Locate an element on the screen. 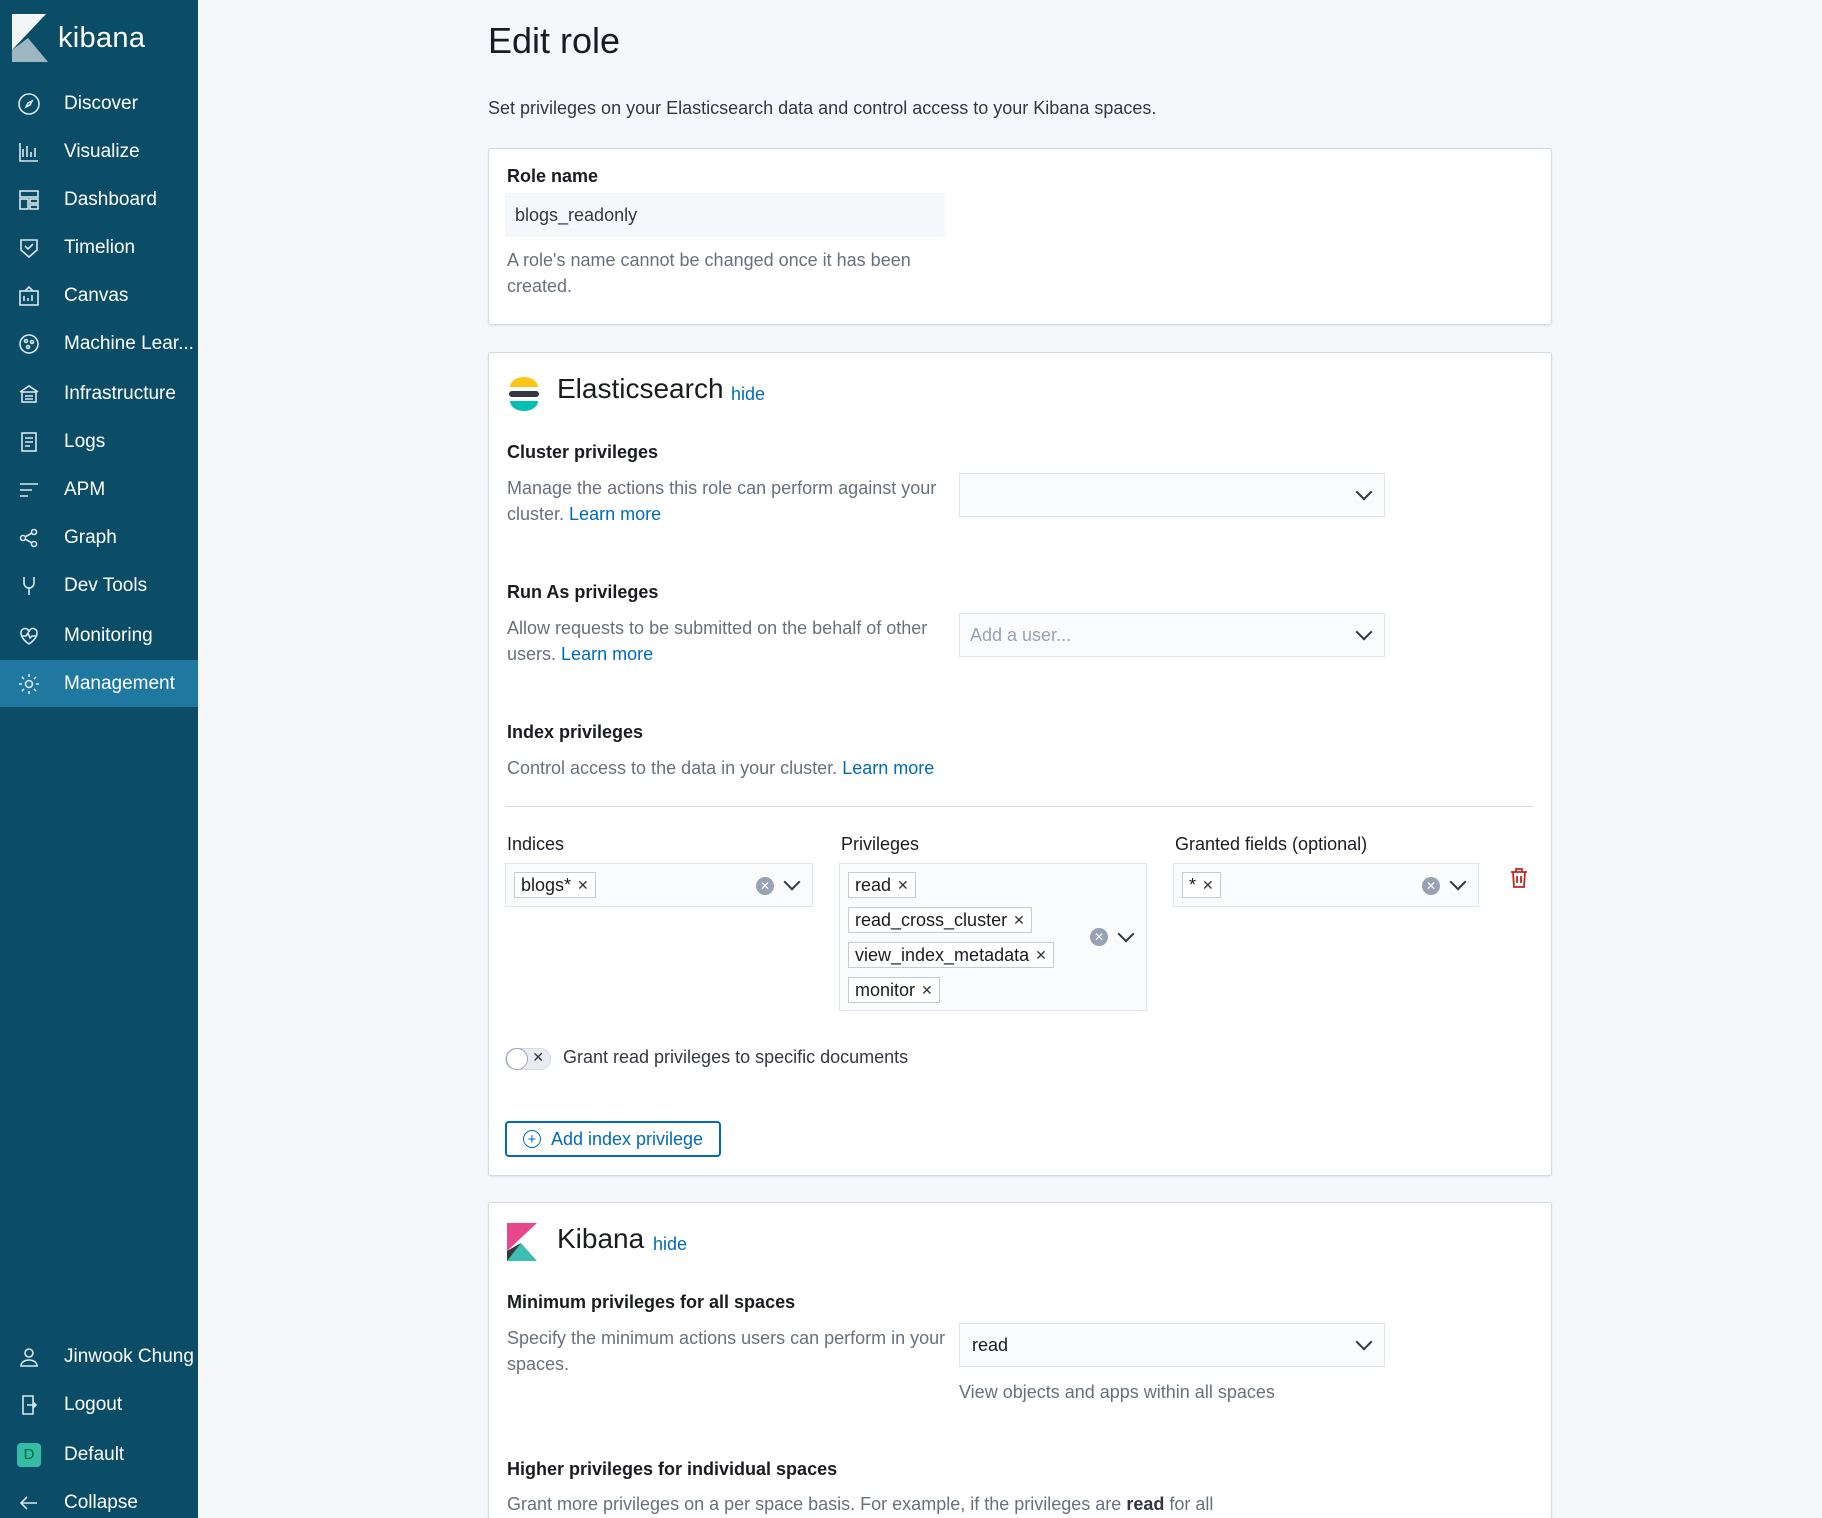 The image size is (1822, 1518). toggle-off-icon: ✕ is located at coordinates (538, 1057).